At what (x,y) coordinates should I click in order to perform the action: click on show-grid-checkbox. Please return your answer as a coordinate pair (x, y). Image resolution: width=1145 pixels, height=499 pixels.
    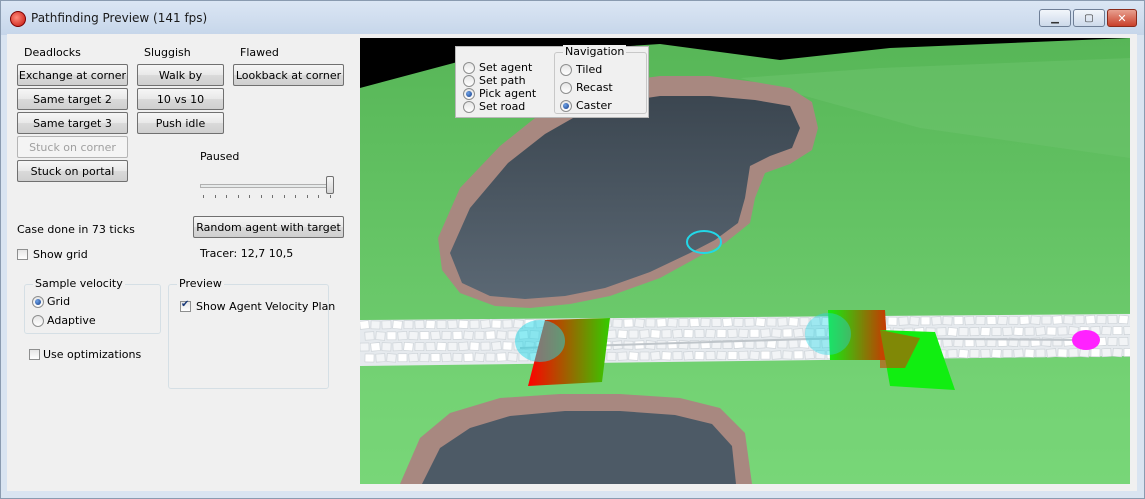
    Looking at the image, I should click on (22, 254).